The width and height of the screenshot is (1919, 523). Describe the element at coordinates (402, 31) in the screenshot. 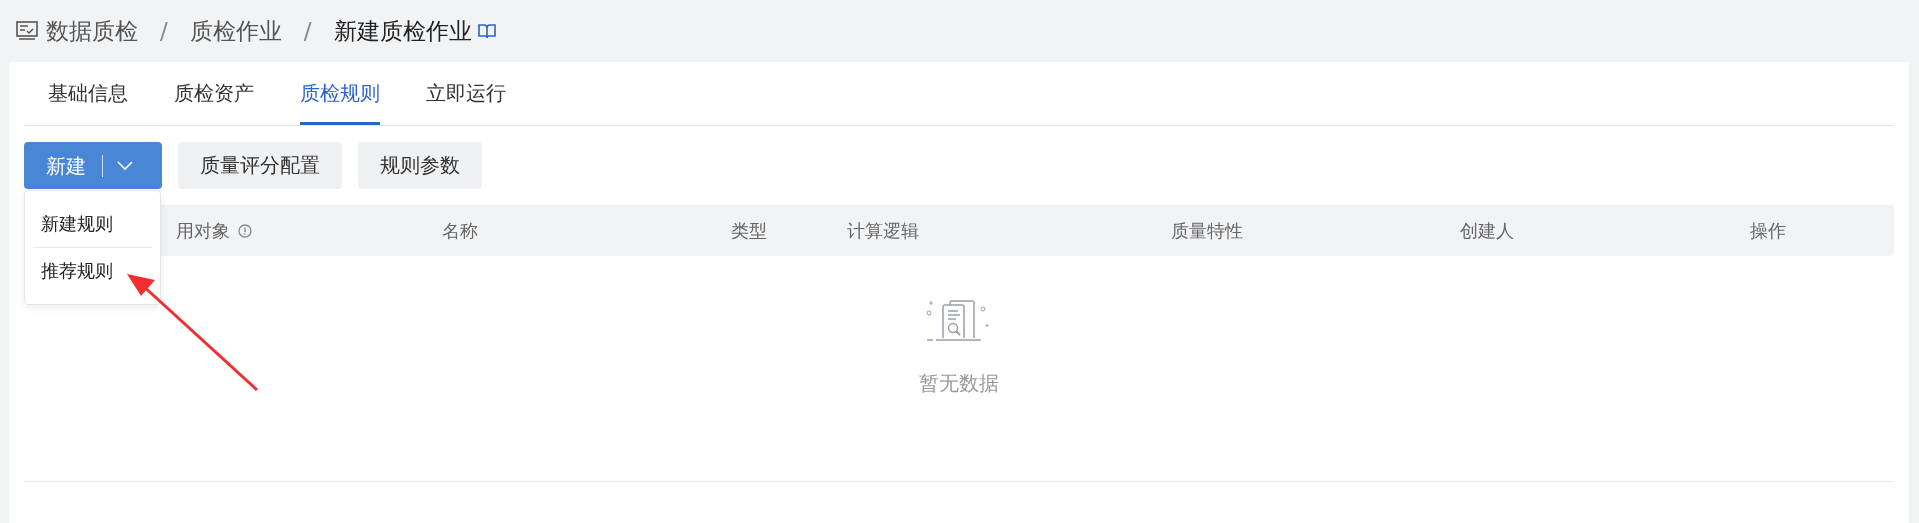

I see `breadcrumb-item: 新建质检作业` at that location.